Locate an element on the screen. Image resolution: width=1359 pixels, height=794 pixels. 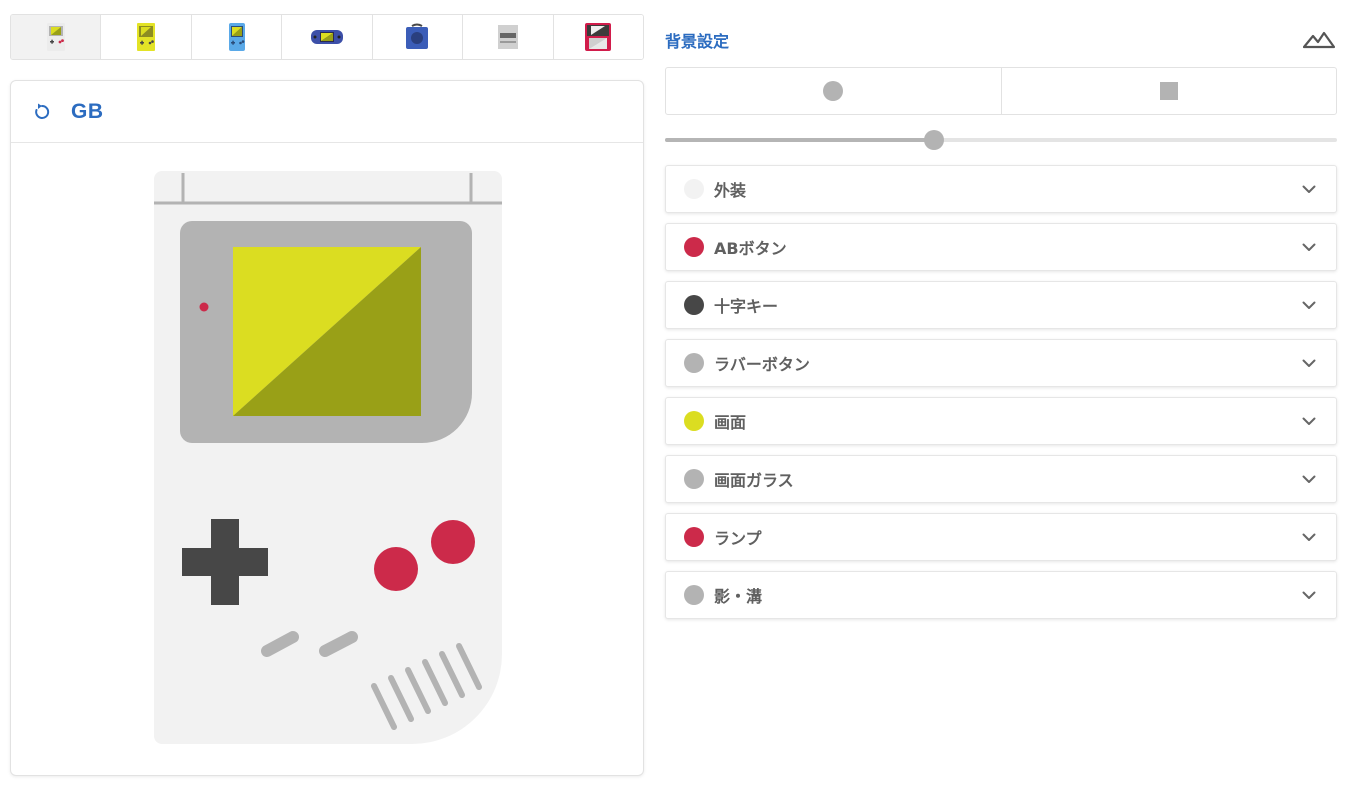
mountain-icon is located at coordinates (1319, 40).